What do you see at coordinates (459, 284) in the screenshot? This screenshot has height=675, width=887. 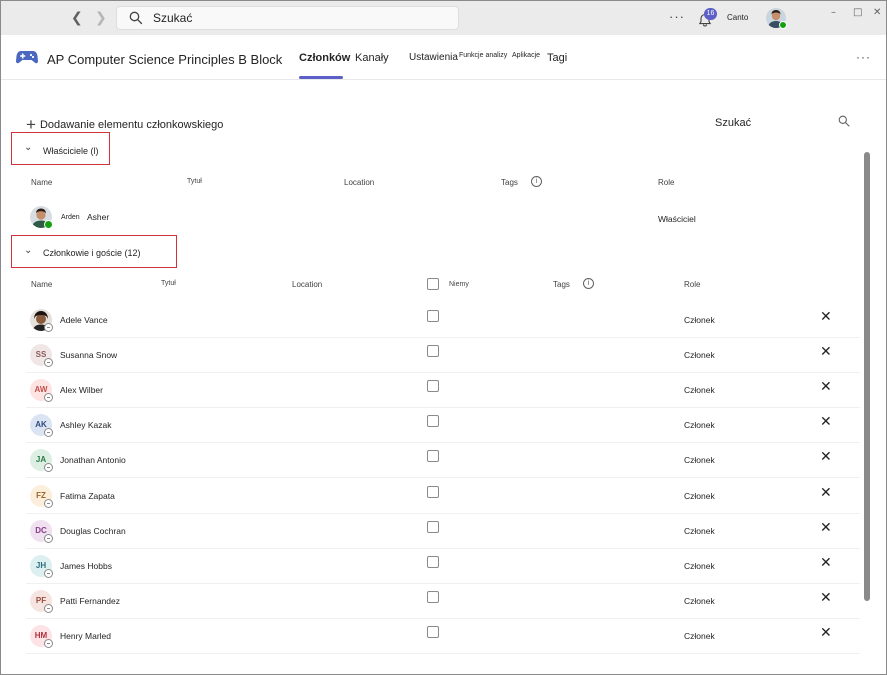 I see `member-col-mute: Niemy` at bounding box center [459, 284].